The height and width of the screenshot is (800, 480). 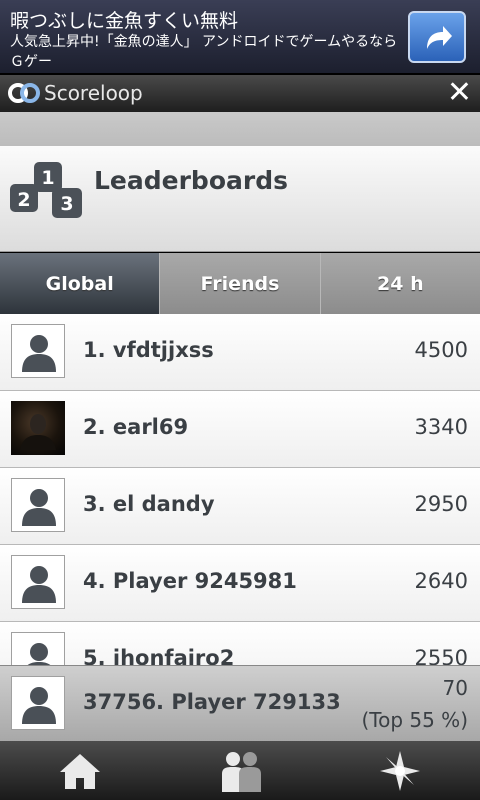 I want to click on friends-icon, so click(x=241, y=771).